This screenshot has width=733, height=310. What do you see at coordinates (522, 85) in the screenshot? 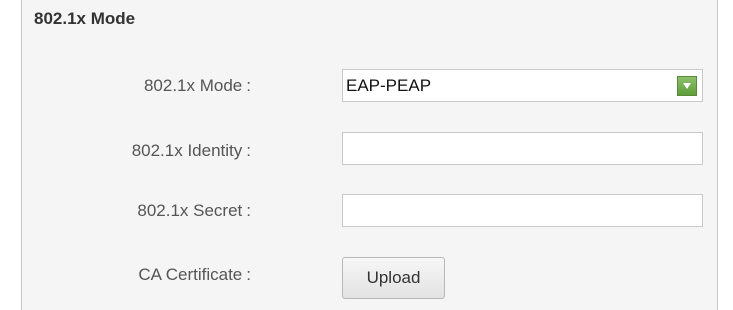
I see `mode-select: EAP-PEAP` at bounding box center [522, 85].